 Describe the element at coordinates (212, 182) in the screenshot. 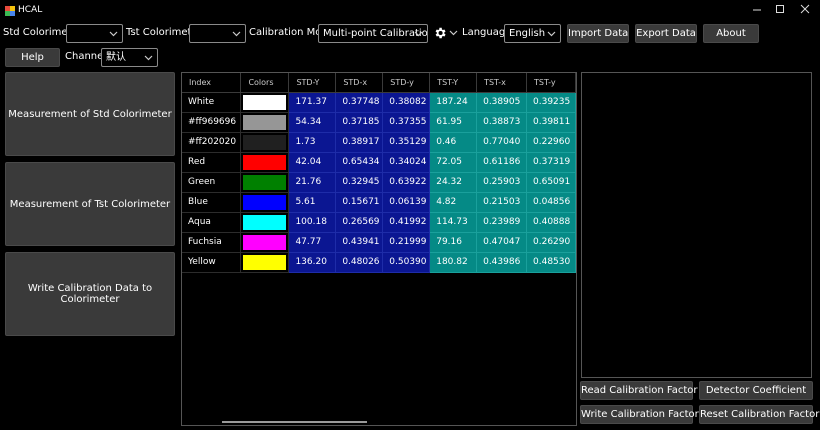

I see `cell-index: Green` at that location.